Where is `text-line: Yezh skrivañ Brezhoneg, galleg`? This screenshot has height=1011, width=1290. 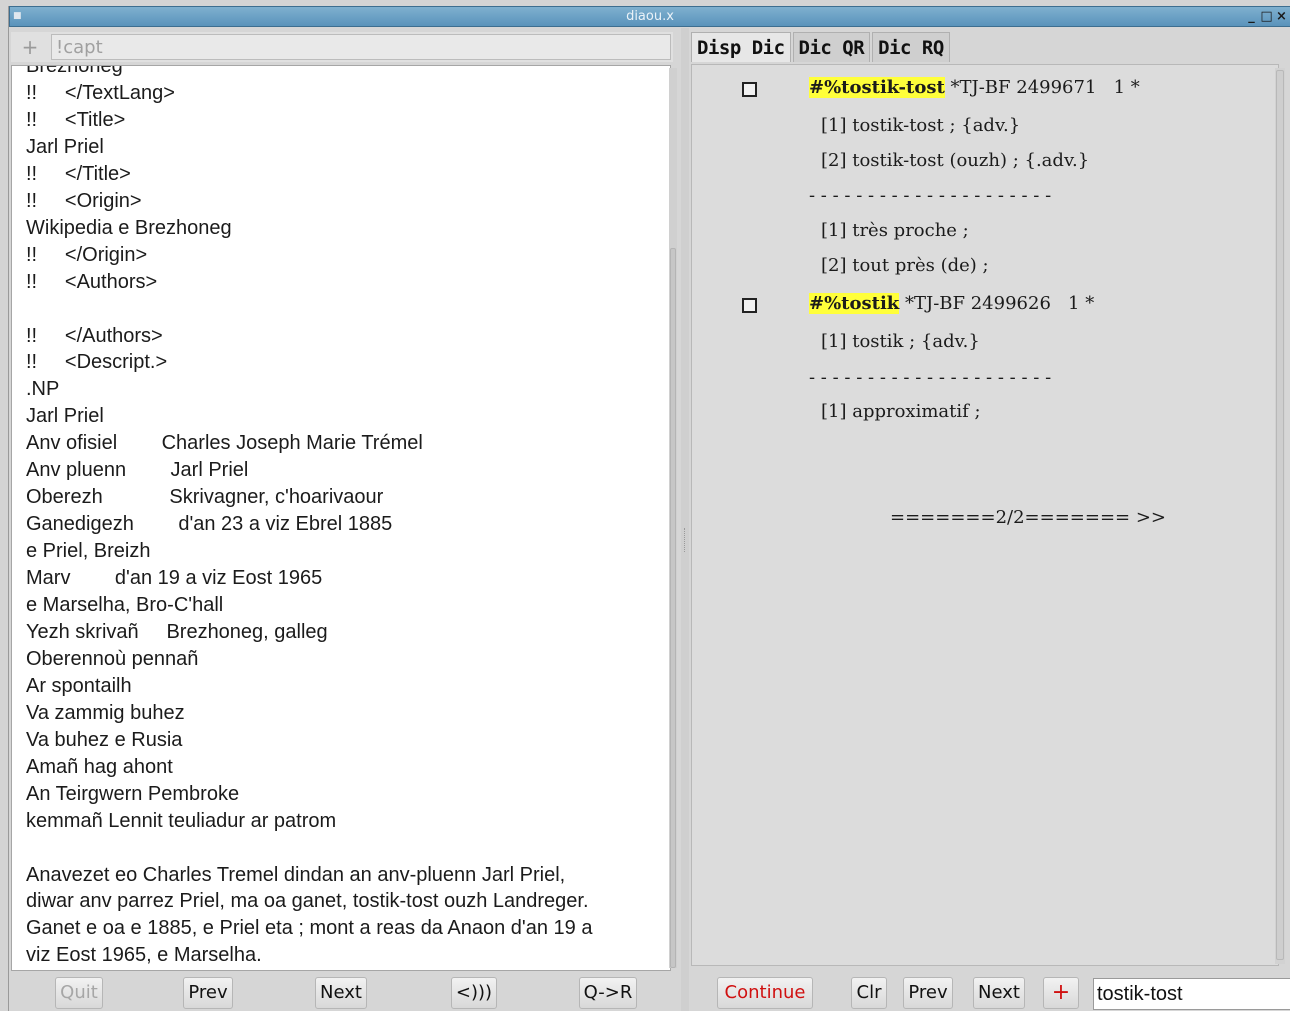 text-line: Yezh skrivañ Brezhoneg, galleg is located at coordinates (177, 631).